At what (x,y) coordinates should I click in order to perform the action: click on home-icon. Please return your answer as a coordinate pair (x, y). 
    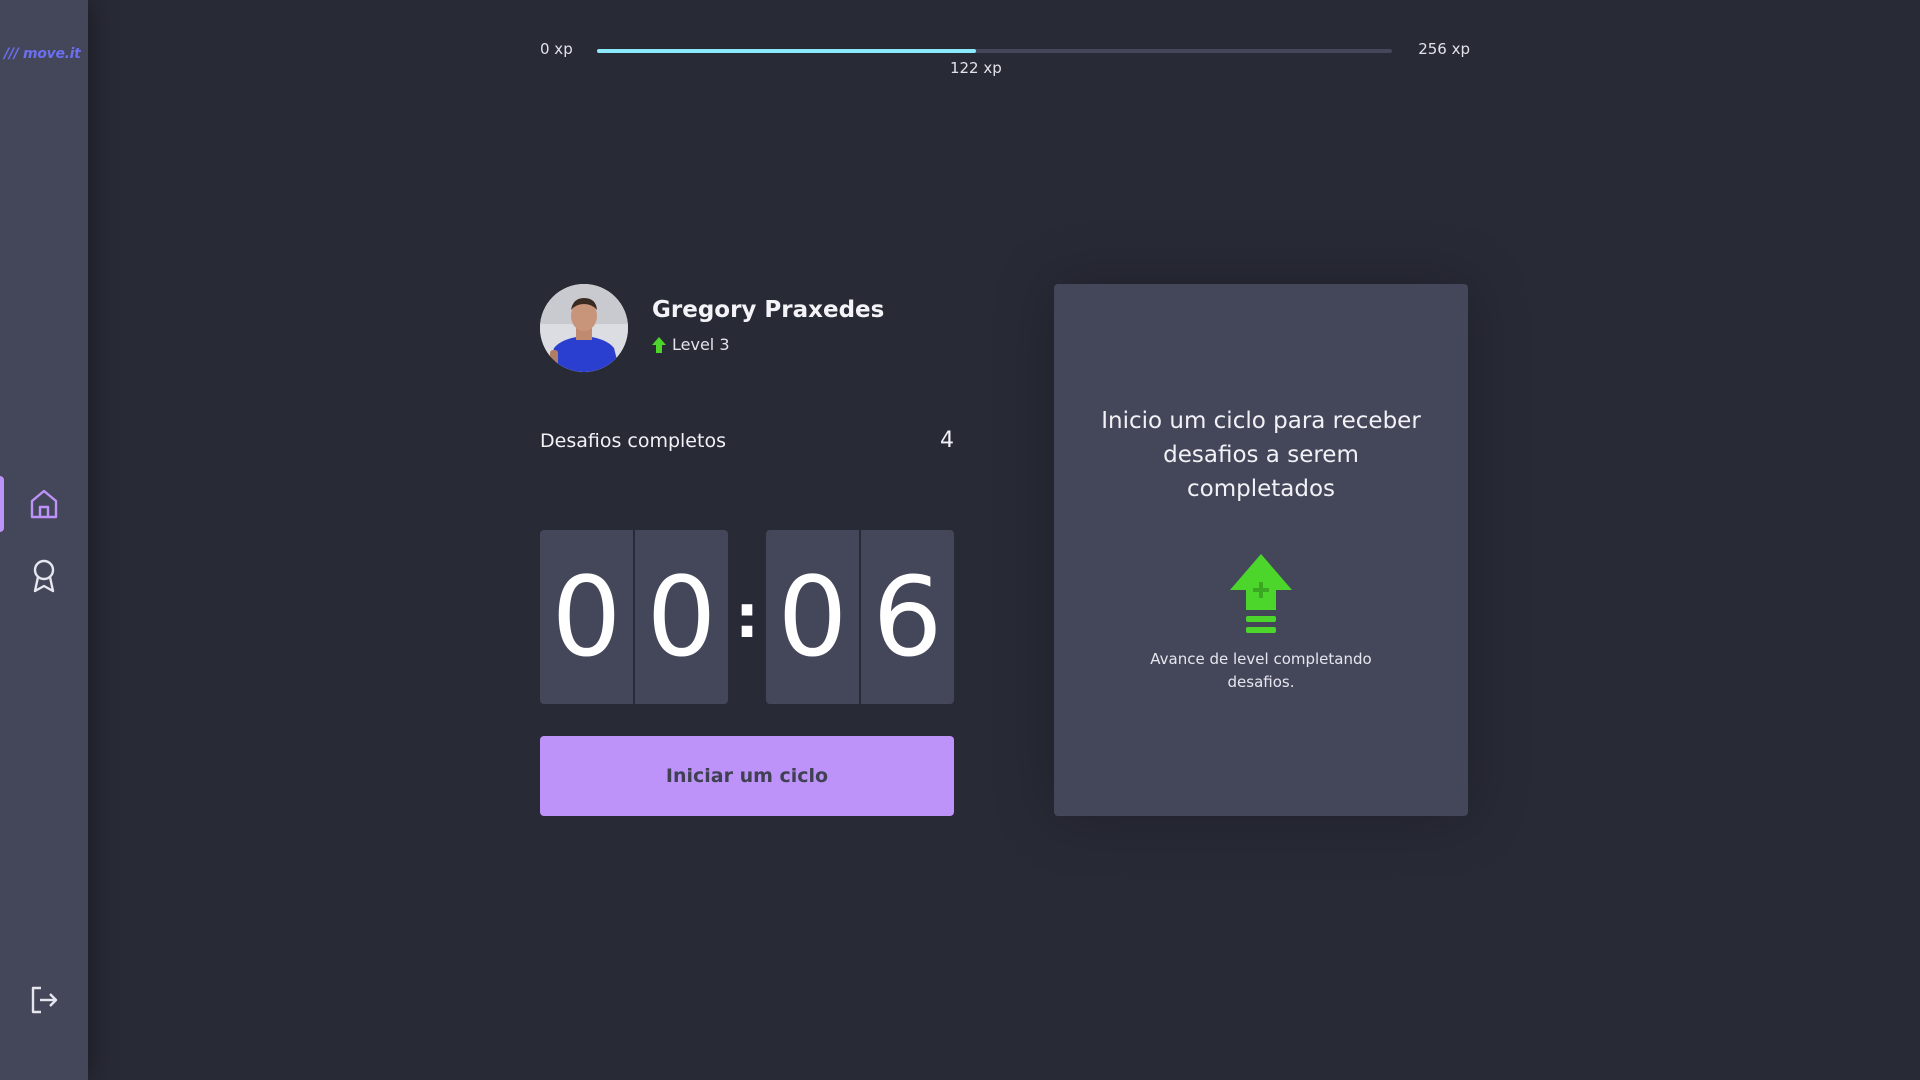
    Looking at the image, I should click on (44, 504).